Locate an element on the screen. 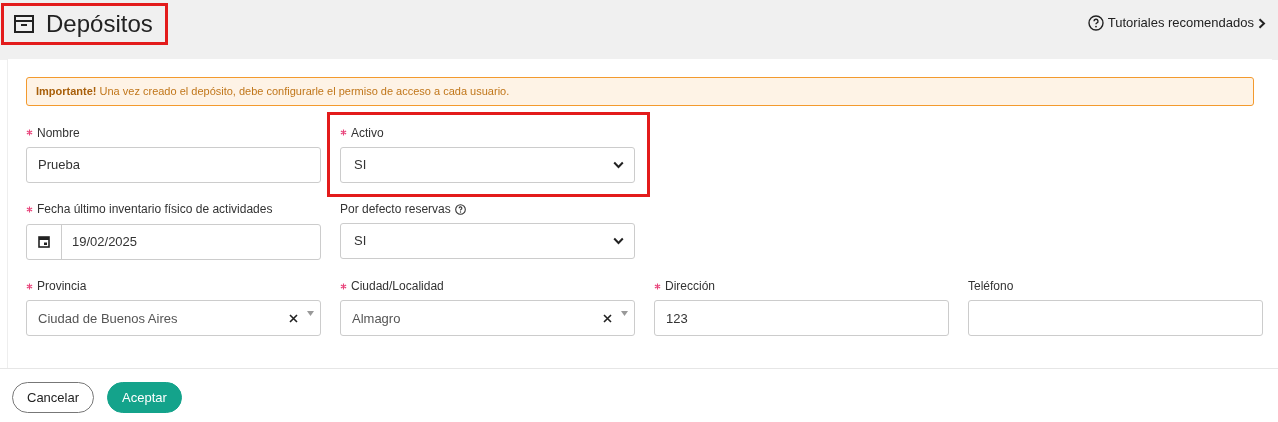 The height and width of the screenshot is (422, 1278). field-label: Teléfono is located at coordinates (991, 285).